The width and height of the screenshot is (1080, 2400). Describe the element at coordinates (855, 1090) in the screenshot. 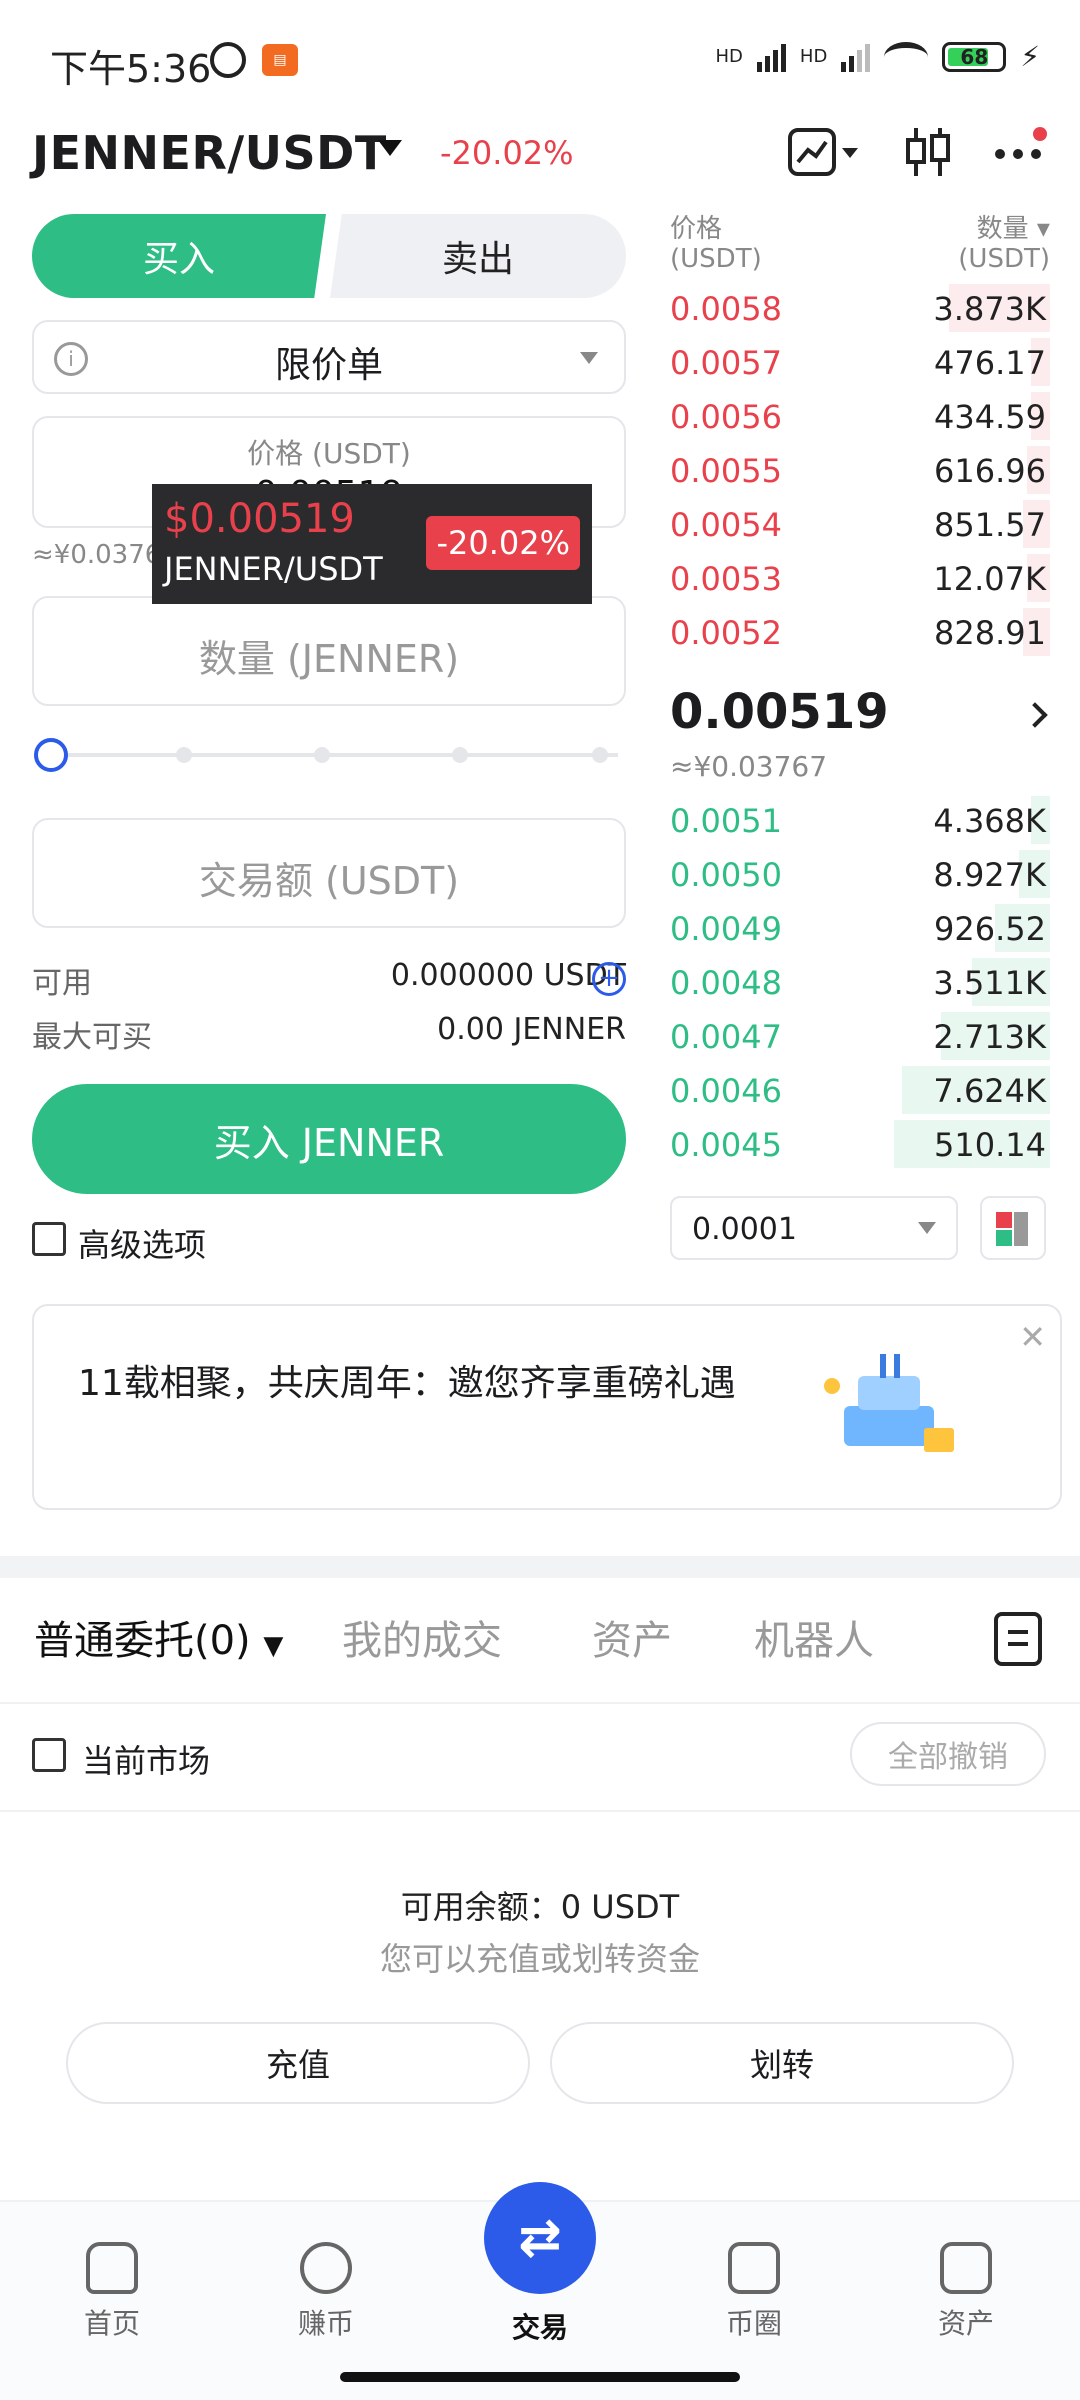

I see `bid-row: 0.0046 7.624K` at that location.